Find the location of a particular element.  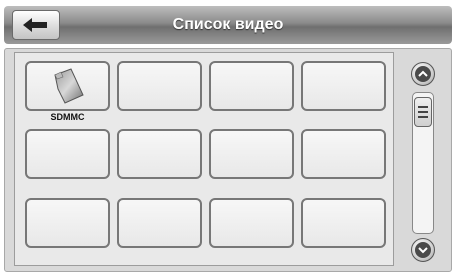

back-button is located at coordinates (36, 25).